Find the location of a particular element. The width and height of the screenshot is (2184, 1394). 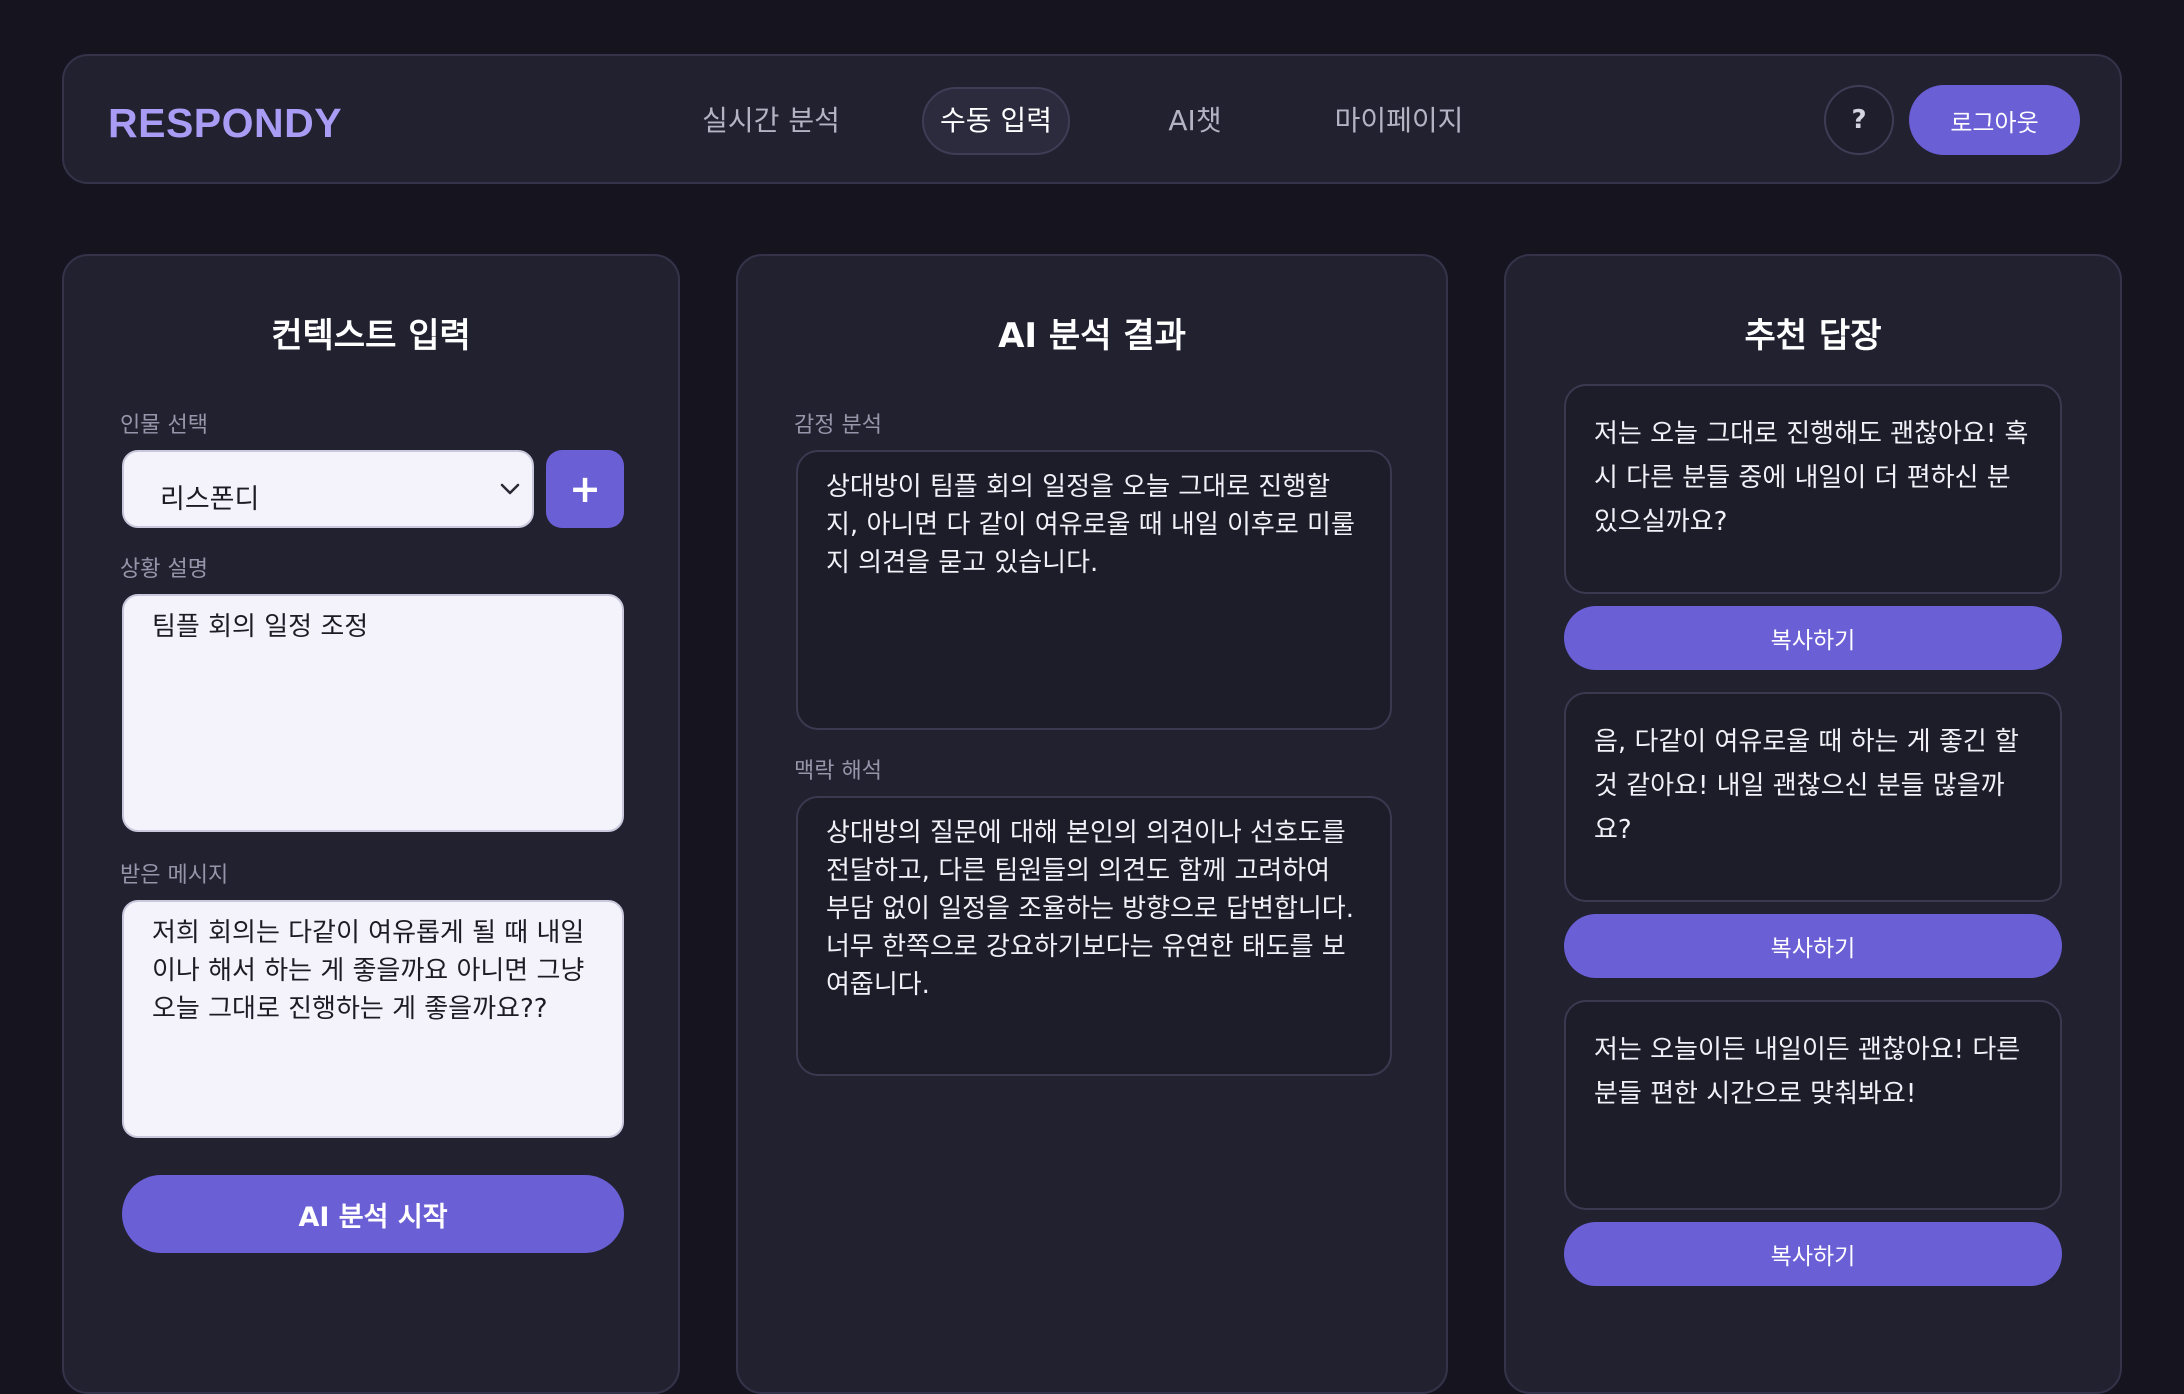

reply-card-3: 저는 오늘이든 내일이든 괜찮아요! 다른 분들 편한 시간으로 맞춰봐요! is located at coordinates (1813, 1105).